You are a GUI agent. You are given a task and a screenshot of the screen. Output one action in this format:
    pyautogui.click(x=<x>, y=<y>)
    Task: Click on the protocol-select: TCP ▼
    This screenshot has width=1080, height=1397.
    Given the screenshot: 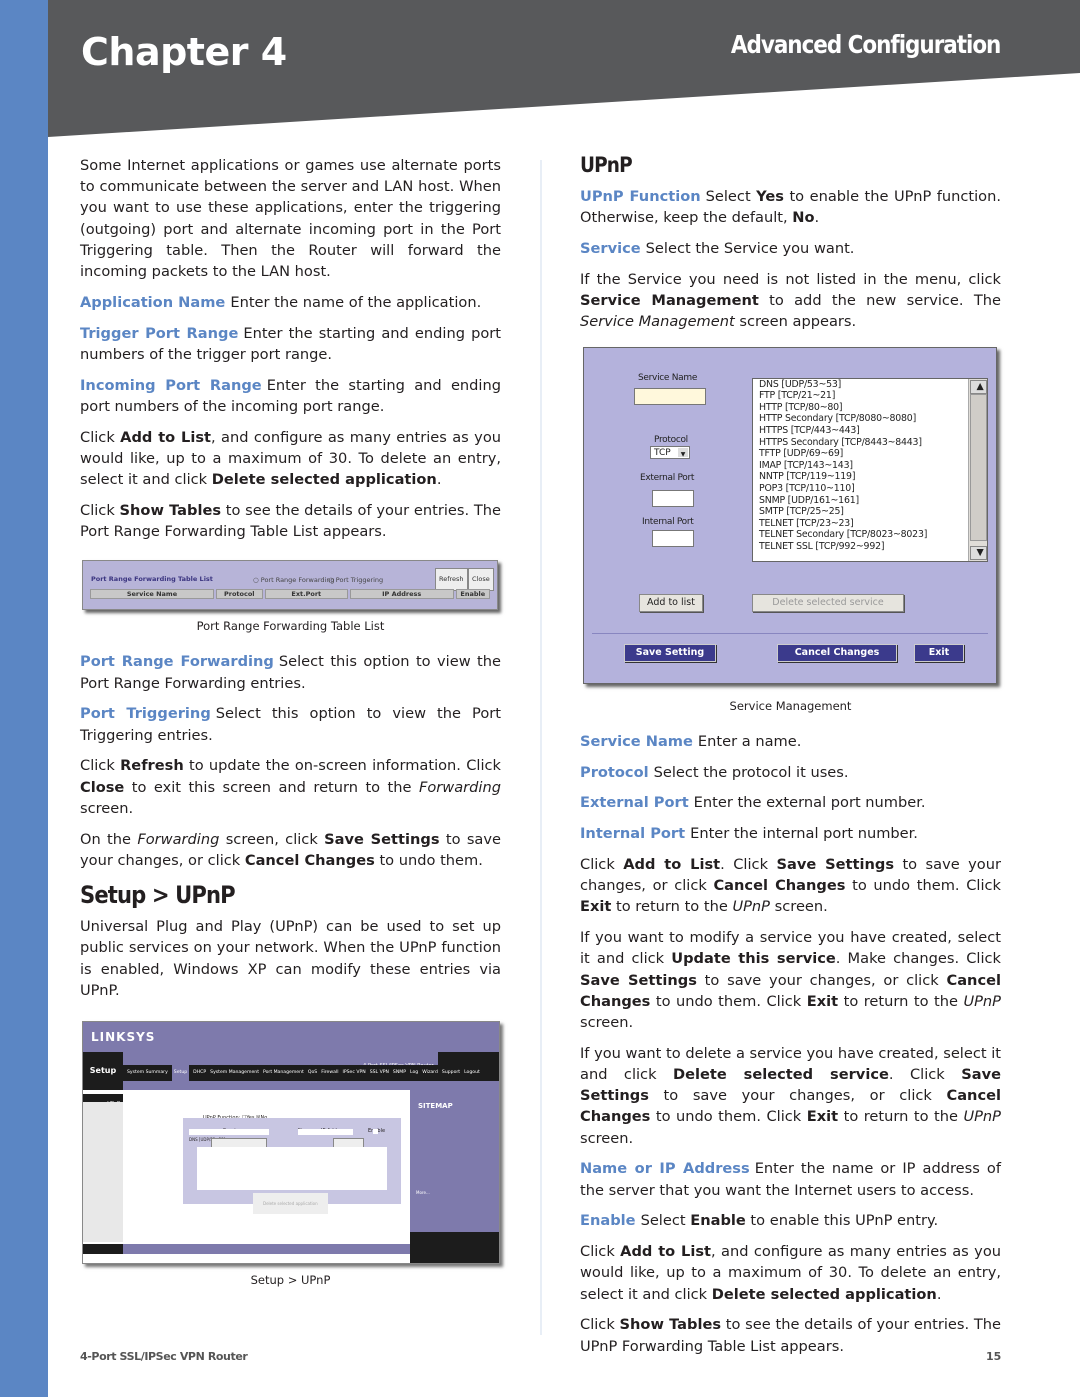 What is the action you would take?
    pyautogui.click(x=670, y=452)
    